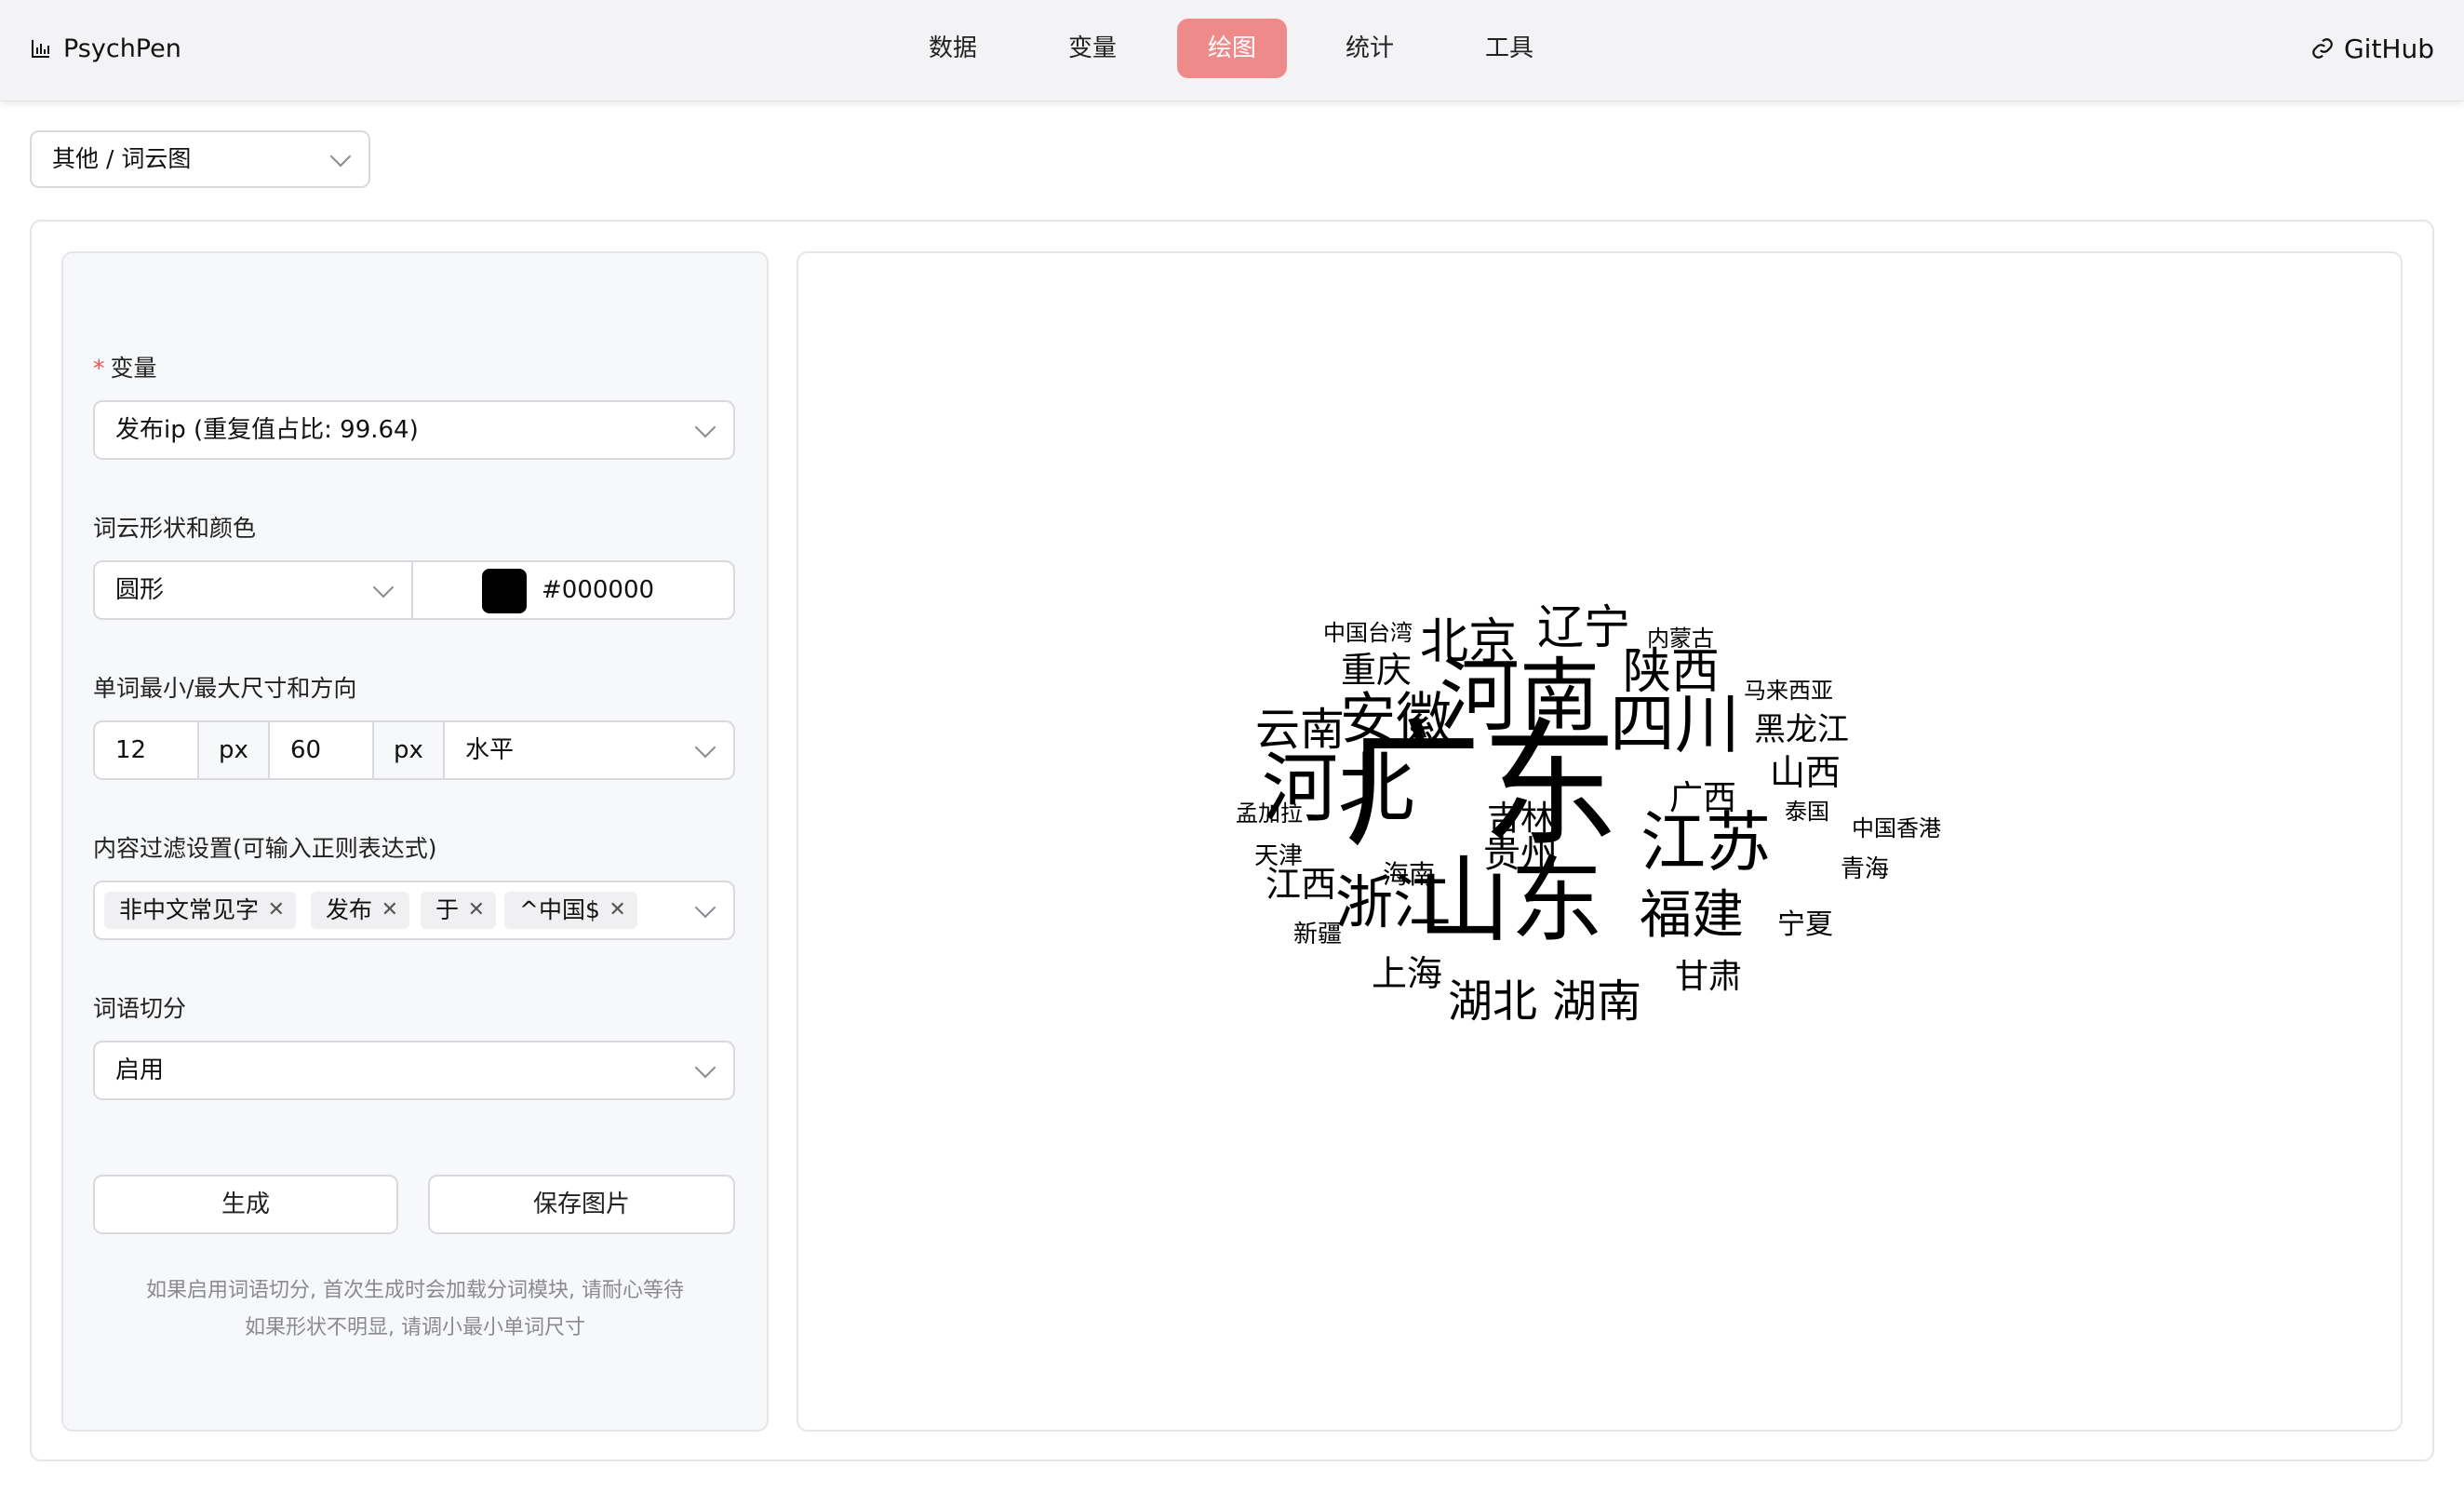 The height and width of the screenshot is (1493, 2464). Describe the element at coordinates (1396, 720) in the screenshot. I see `word: 安徽` at that location.